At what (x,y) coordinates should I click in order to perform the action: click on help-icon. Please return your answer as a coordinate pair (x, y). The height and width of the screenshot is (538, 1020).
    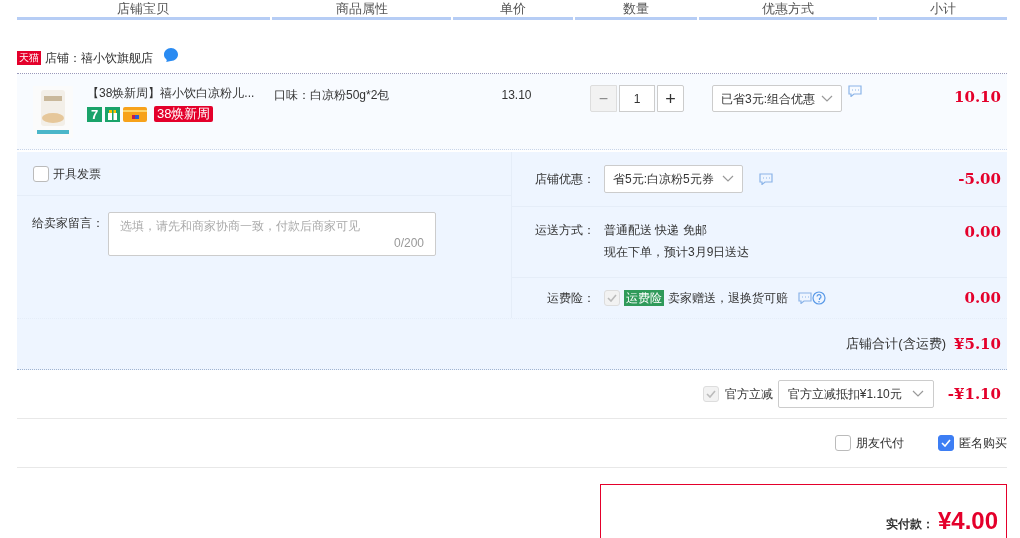
    Looking at the image, I should click on (819, 298).